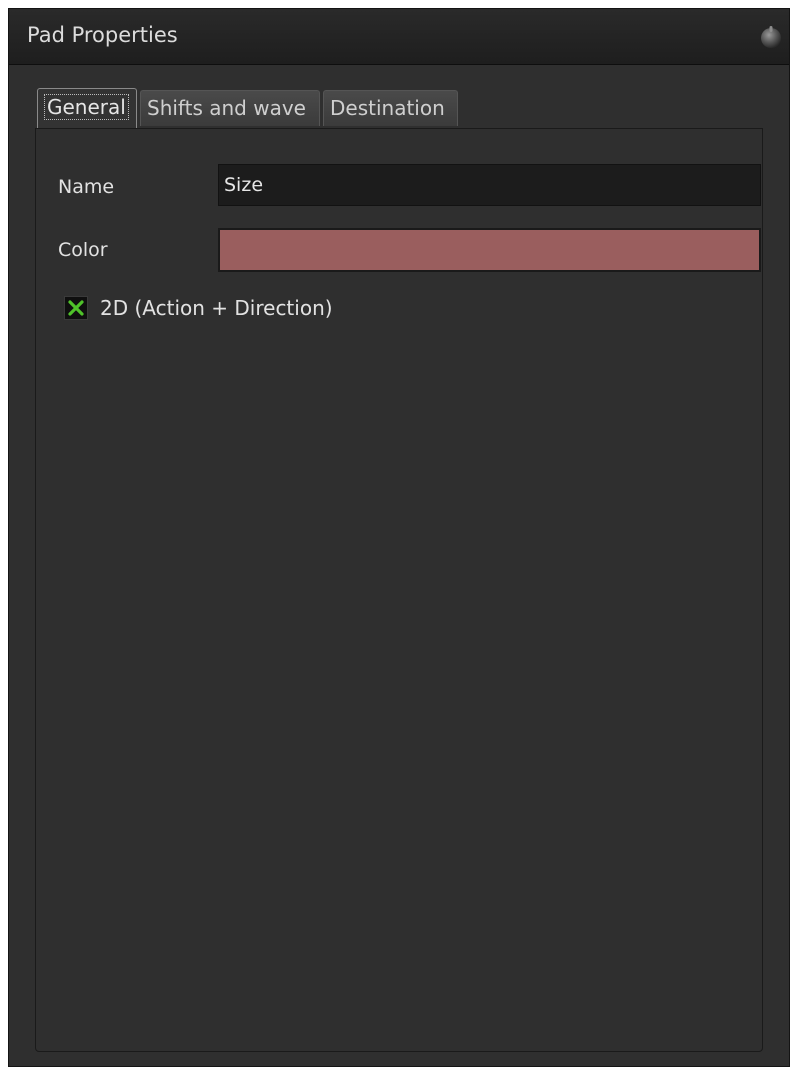 This screenshot has width=799, height=1070. I want to click on color-swatch, so click(489, 250).